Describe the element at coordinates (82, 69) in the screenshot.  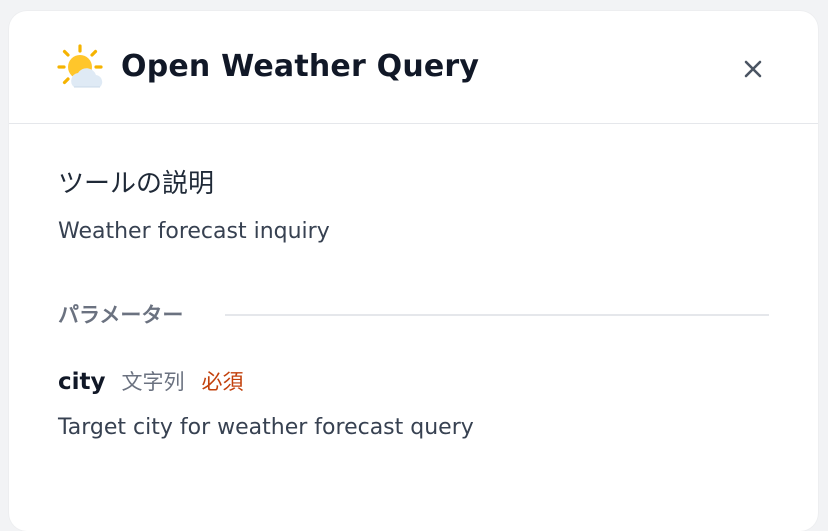
I see `sun-behind-cloud-icon` at that location.